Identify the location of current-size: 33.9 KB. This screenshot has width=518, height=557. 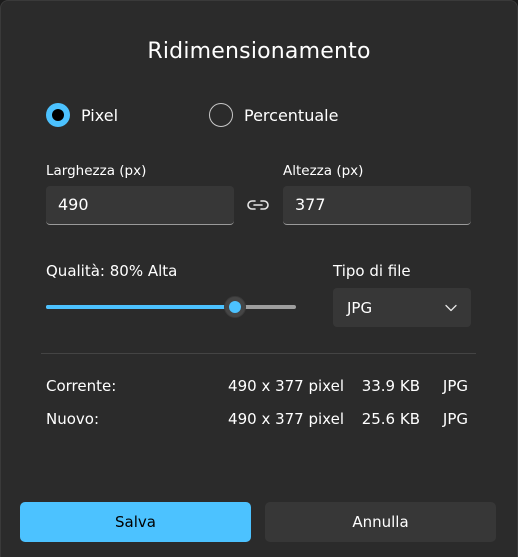
(390, 386).